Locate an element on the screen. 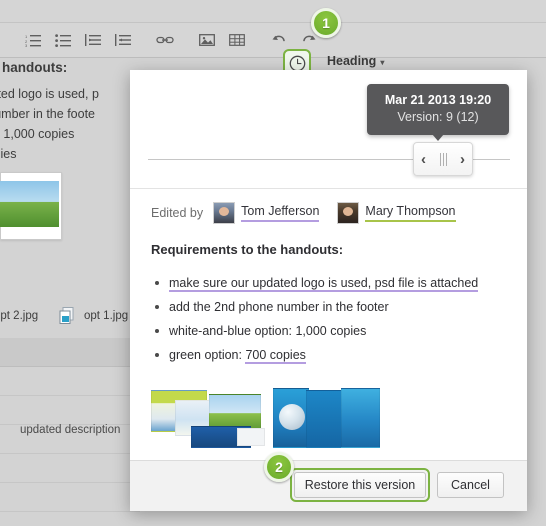 This screenshot has height=526, width=546. numbered-list-icon: 123 is located at coordinates (33, 40).